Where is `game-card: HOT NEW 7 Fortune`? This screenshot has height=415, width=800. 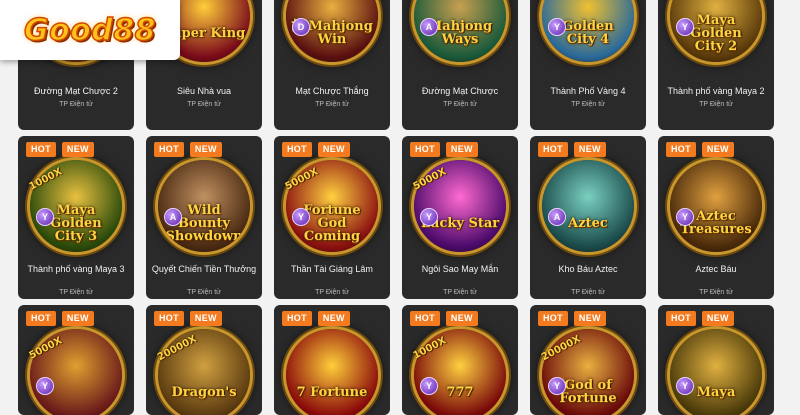
game-card: HOT NEW 7 Fortune is located at coordinates (332, 360).